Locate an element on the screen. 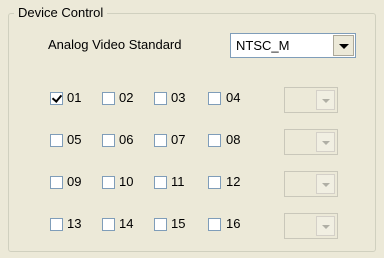 The height and width of the screenshot is (258, 384). channel-15-checkbox is located at coordinates (160, 224).